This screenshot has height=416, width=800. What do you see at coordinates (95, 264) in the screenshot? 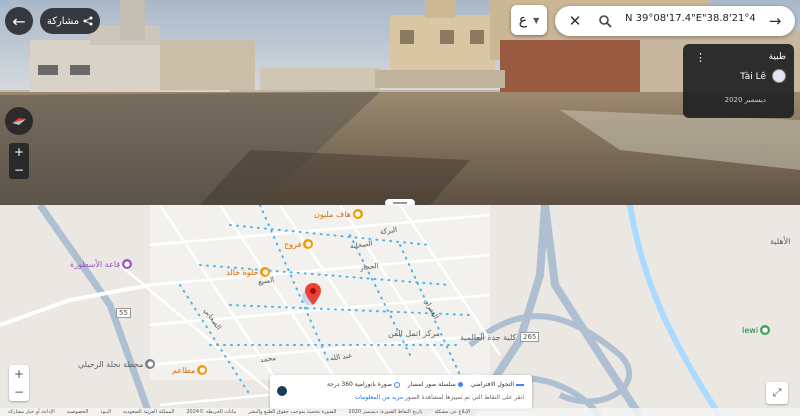
I see `poi-label: قاعة الأسطورة` at bounding box center [95, 264].